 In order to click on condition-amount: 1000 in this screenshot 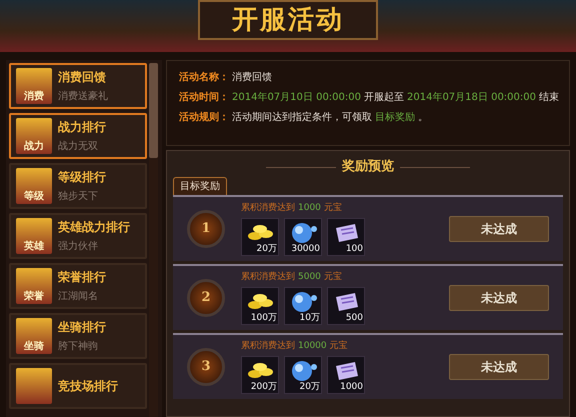, I will do `click(309, 209)`.